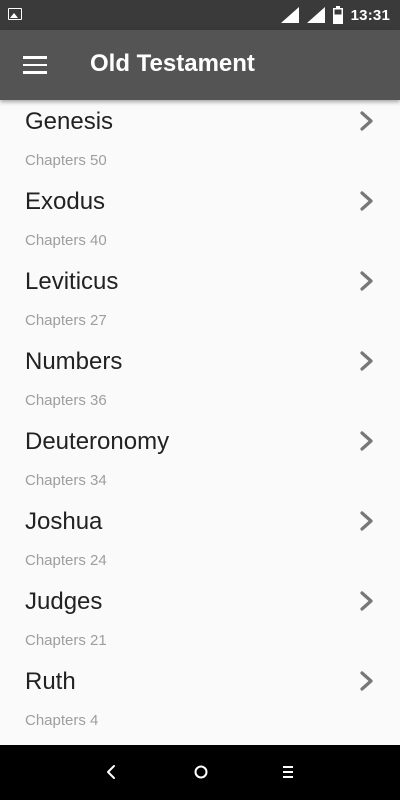 This screenshot has width=400, height=800. What do you see at coordinates (200, 15) in the screenshot?
I see `status-bar: 13:31` at bounding box center [200, 15].